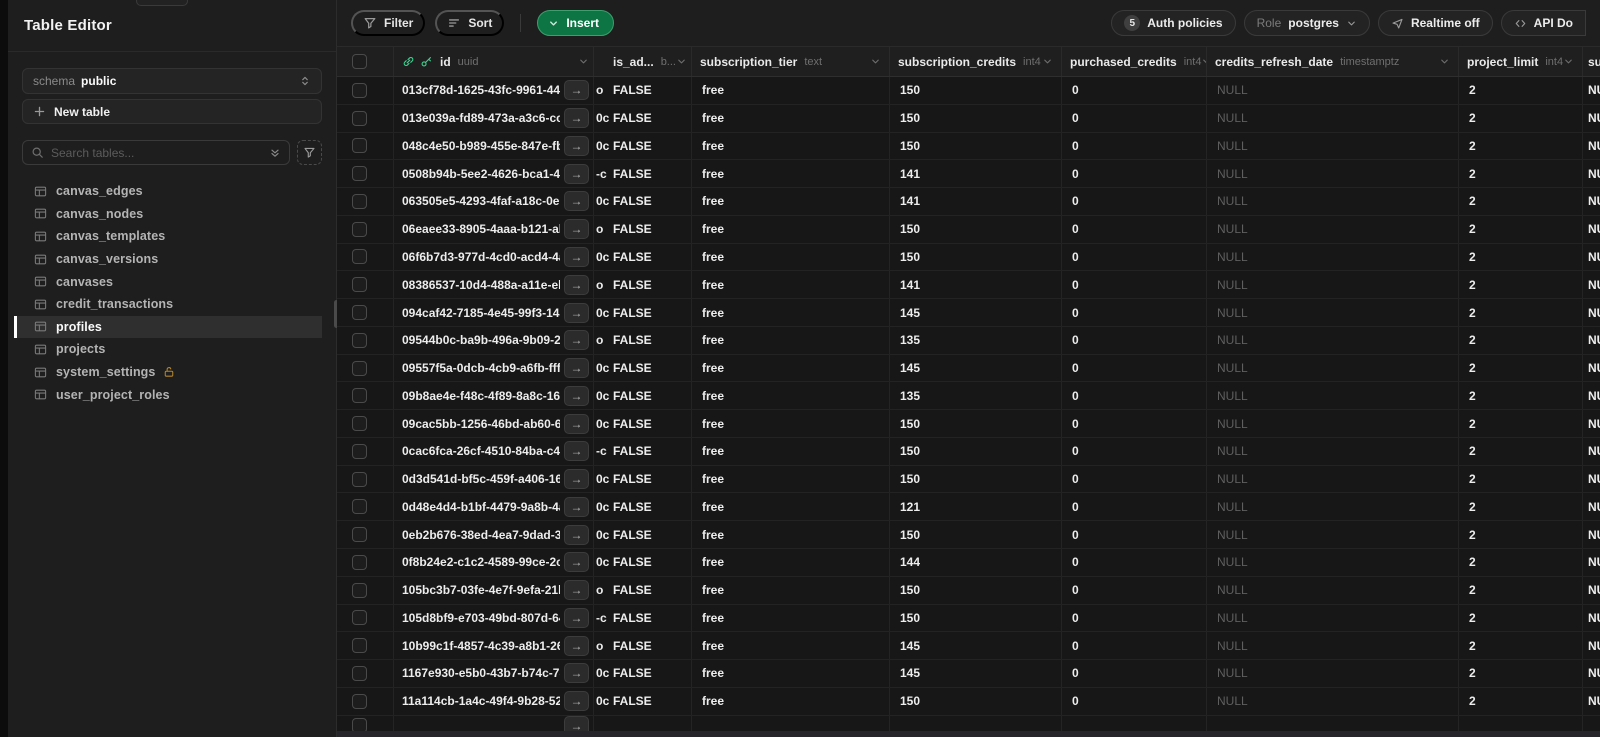  Describe the element at coordinates (1521, 61) in the screenshot. I see `column-header-project_limit: project_limit int4` at that location.